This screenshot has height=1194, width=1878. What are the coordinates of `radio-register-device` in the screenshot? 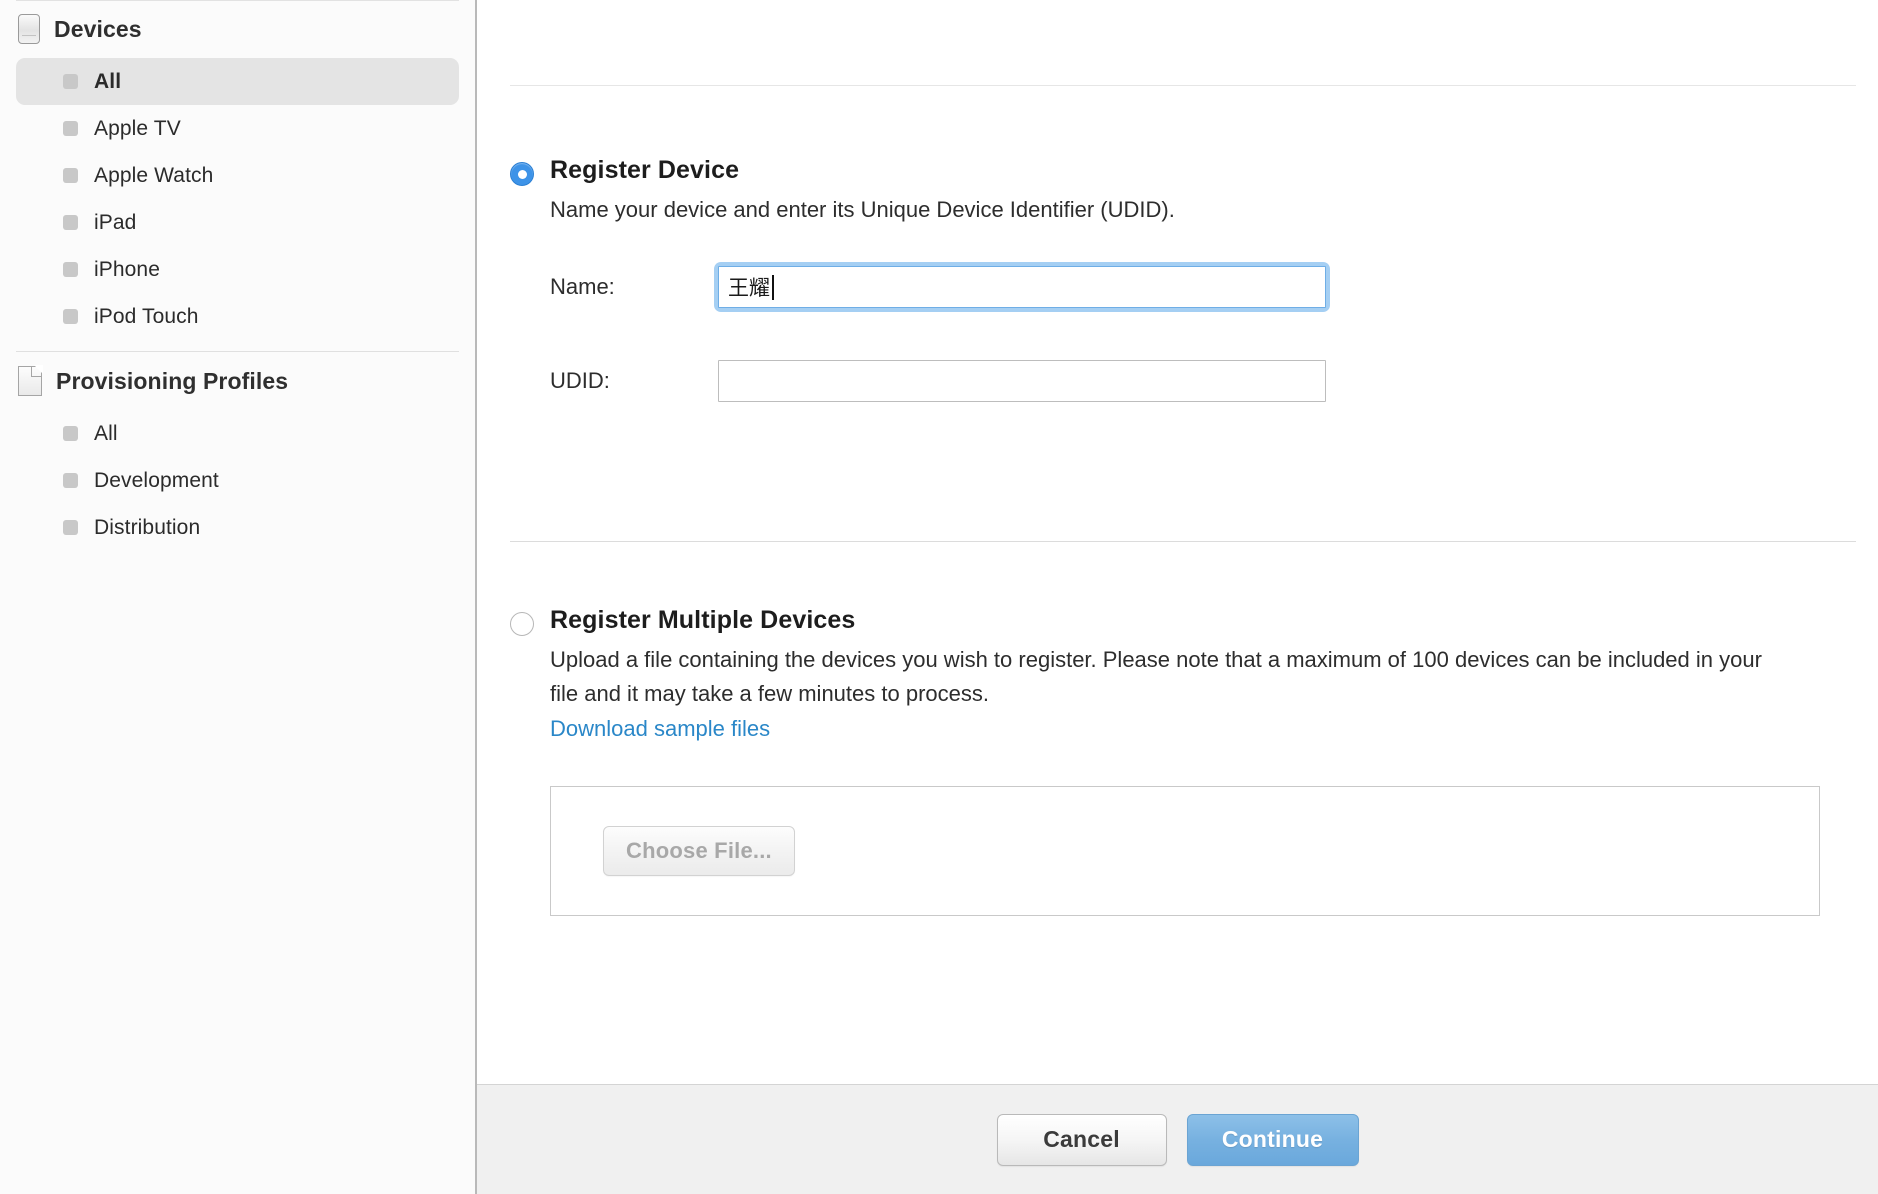 It's located at (522, 174).